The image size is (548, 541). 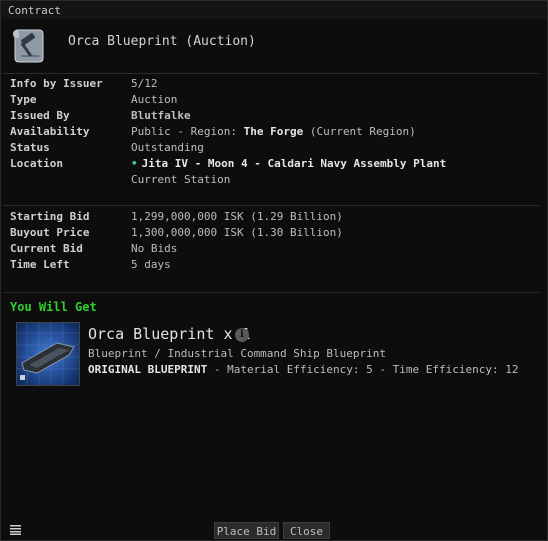 I want to click on location-sub-row: Current Station, so click(x=270, y=180).